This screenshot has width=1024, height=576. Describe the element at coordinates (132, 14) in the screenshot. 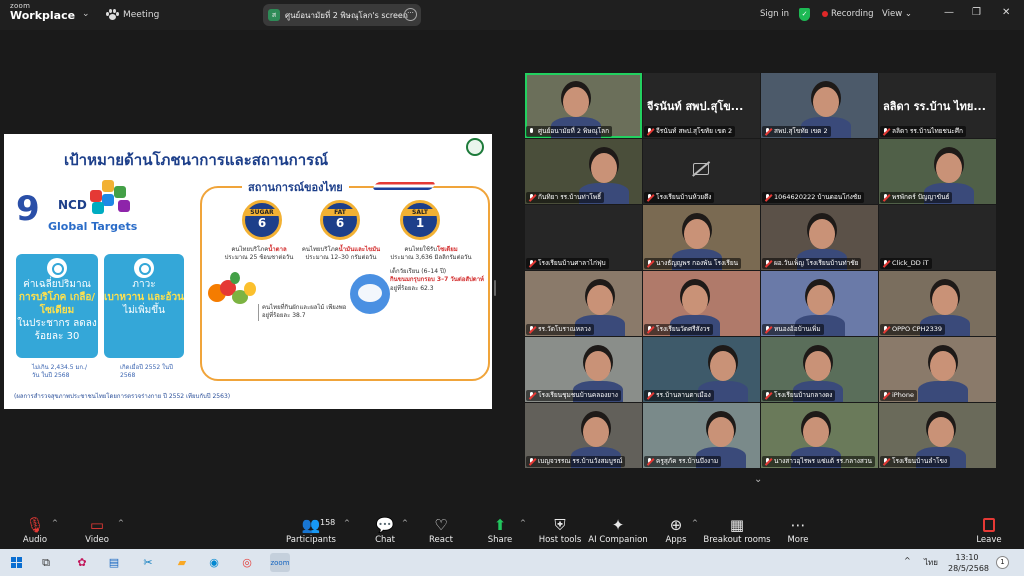

I see `meeting-menu: Meeting` at that location.